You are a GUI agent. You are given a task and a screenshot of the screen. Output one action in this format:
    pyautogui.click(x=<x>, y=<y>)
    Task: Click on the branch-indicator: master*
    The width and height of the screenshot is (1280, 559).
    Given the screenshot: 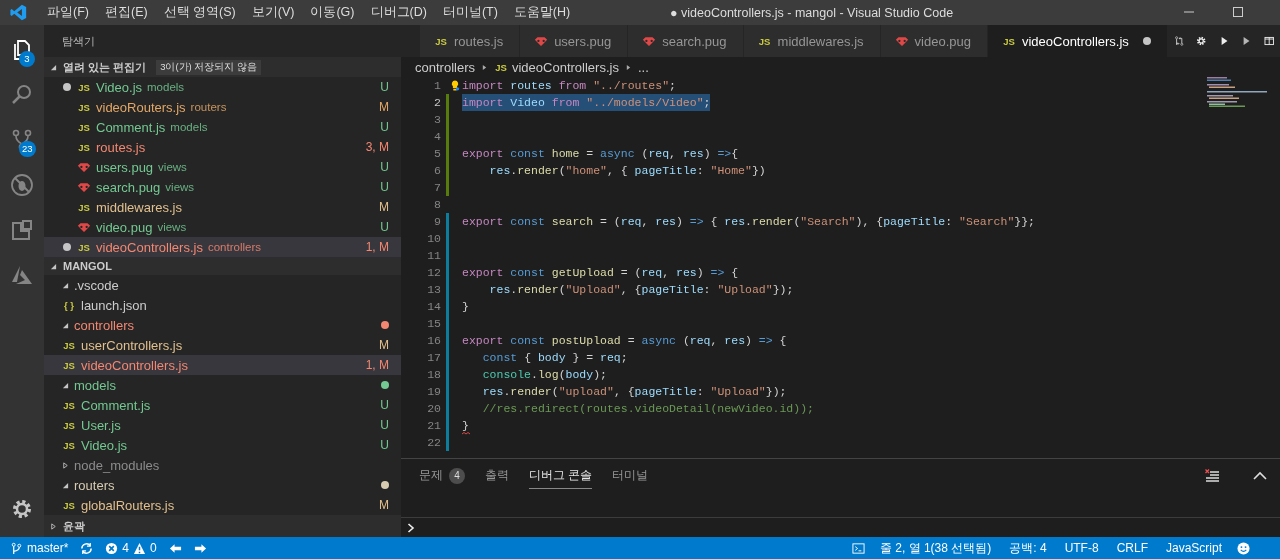 What is the action you would take?
    pyautogui.click(x=39, y=548)
    